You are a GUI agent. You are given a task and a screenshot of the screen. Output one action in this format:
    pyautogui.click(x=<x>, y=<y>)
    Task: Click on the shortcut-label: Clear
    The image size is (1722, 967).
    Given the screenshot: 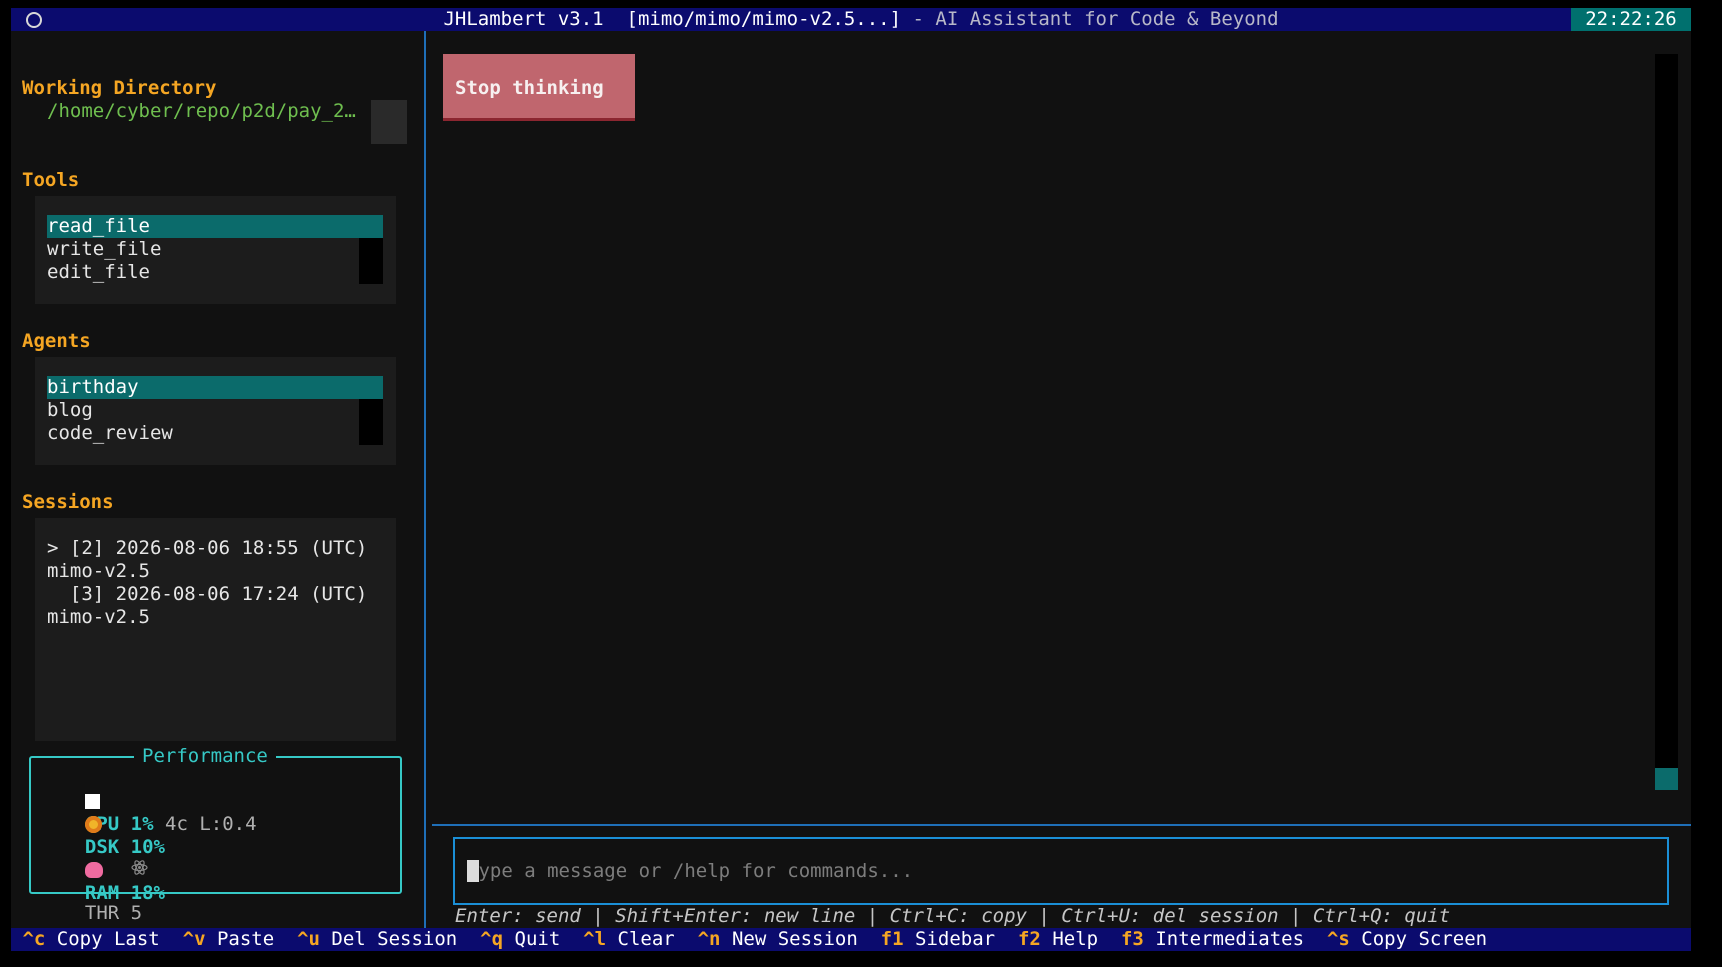 What is the action you would take?
    pyautogui.click(x=646, y=939)
    